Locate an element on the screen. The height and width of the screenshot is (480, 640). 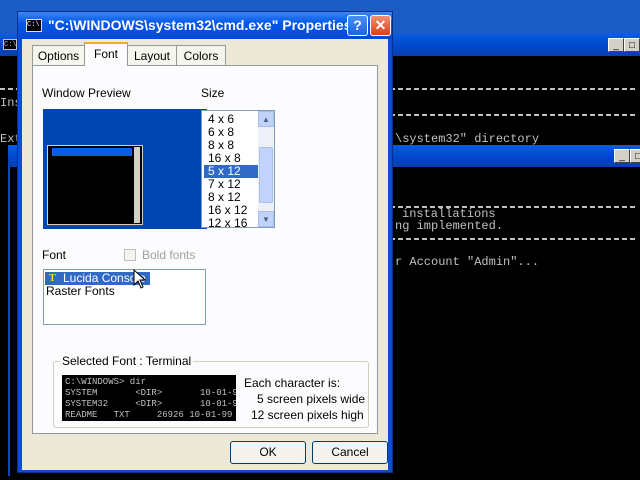
bold-fonts-checkbox is located at coordinates (130, 255).